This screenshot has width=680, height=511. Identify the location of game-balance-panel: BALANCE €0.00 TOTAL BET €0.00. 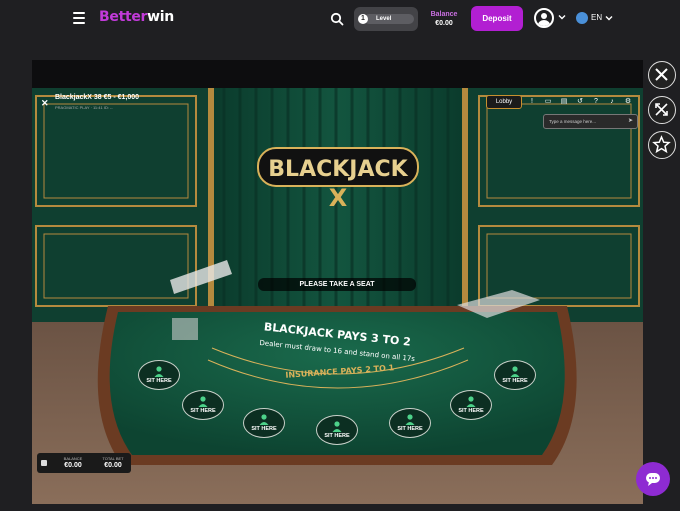
(84, 463).